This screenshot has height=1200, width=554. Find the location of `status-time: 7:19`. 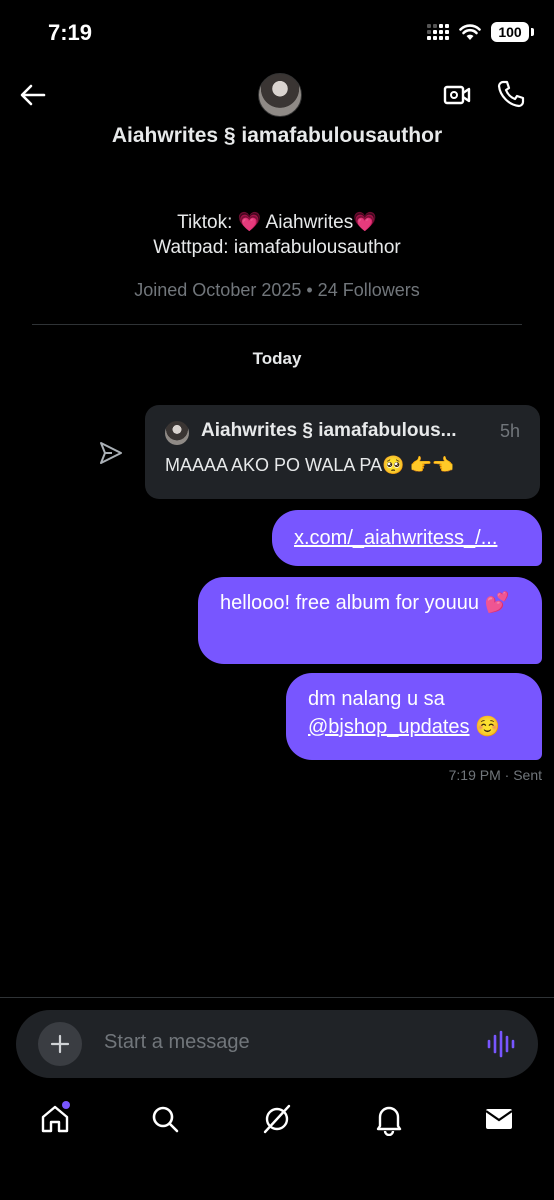

status-time: 7:19 is located at coordinates (70, 32).